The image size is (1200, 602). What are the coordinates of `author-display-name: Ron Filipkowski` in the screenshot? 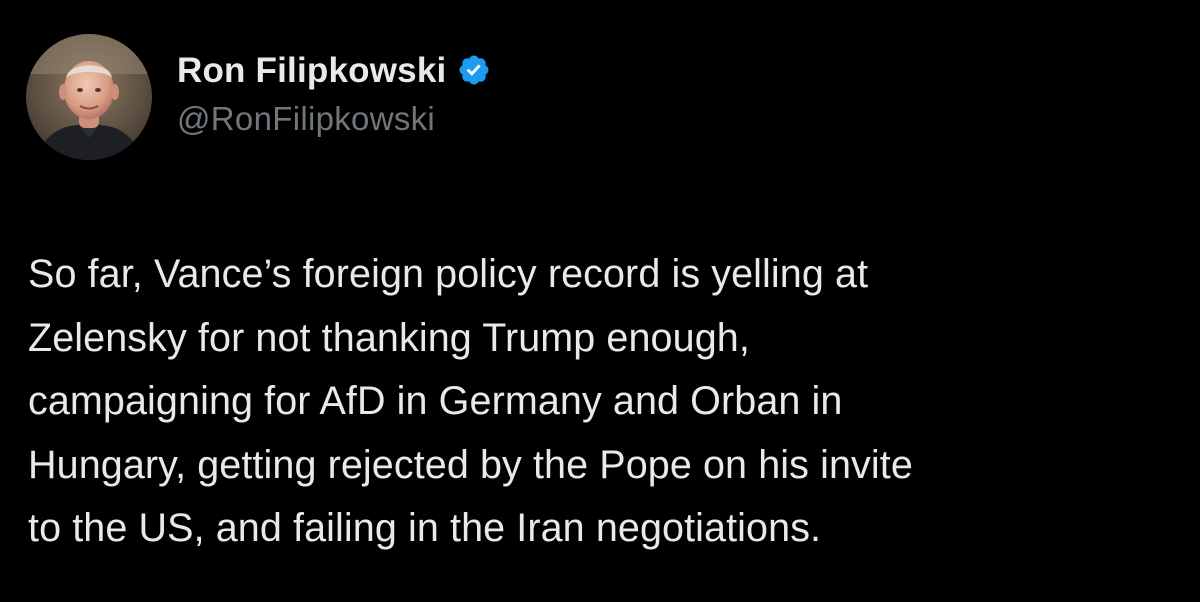 It's located at (311, 71).